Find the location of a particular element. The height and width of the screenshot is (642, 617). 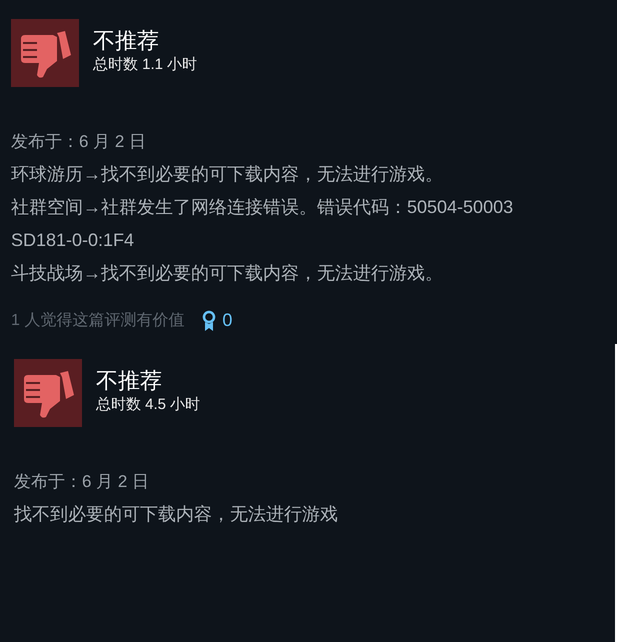

playtime-text: 总时数 1.1 小时 is located at coordinates (145, 65).